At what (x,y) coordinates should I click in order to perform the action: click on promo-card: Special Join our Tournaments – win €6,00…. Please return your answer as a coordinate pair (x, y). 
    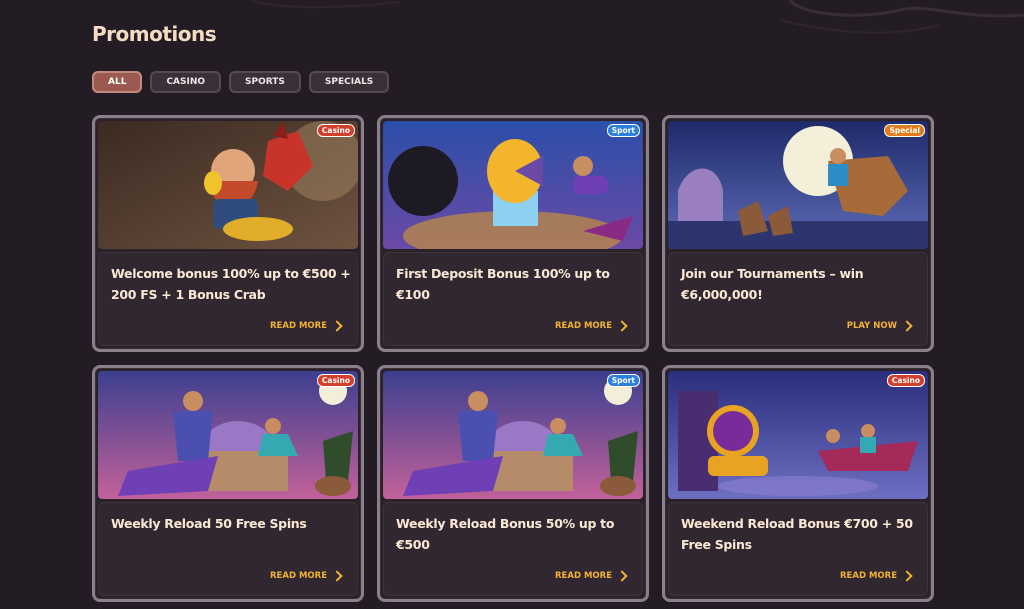
    Looking at the image, I should click on (798, 233).